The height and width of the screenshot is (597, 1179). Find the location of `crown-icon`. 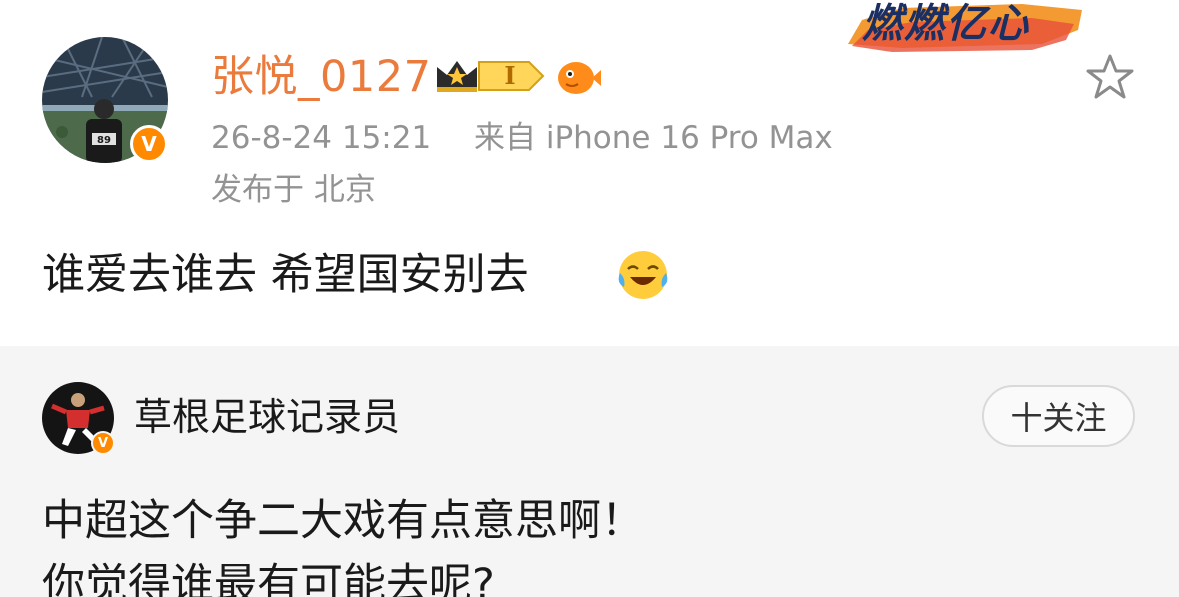

crown-icon is located at coordinates (457, 76).